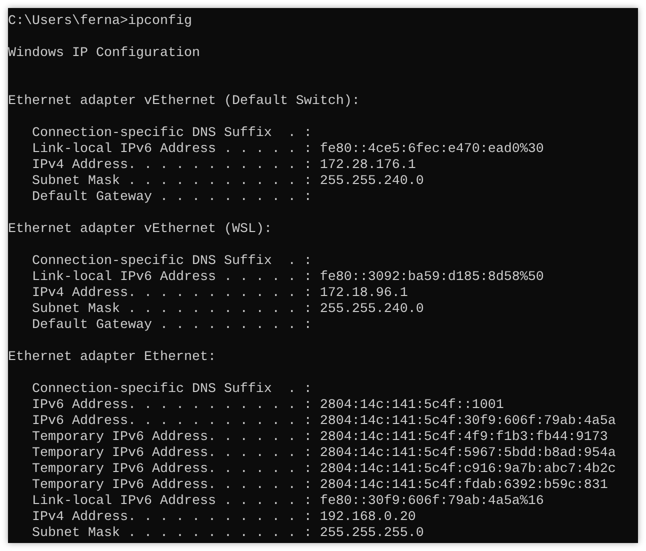 This screenshot has width=646, height=551. What do you see at coordinates (368, 518) in the screenshot?
I see `field-value: 192.168.0.20` at bounding box center [368, 518].